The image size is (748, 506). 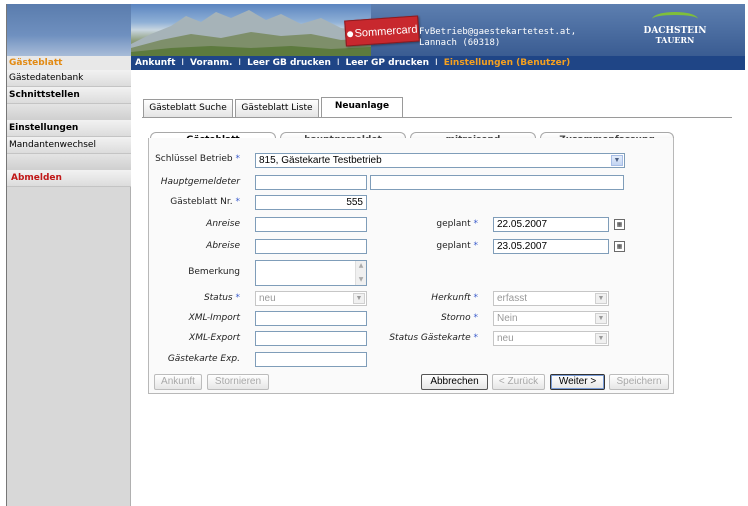 I want to click on schluessel-betrieb-label: Schlüssel Betrieb *, so click(x=197, y=159).